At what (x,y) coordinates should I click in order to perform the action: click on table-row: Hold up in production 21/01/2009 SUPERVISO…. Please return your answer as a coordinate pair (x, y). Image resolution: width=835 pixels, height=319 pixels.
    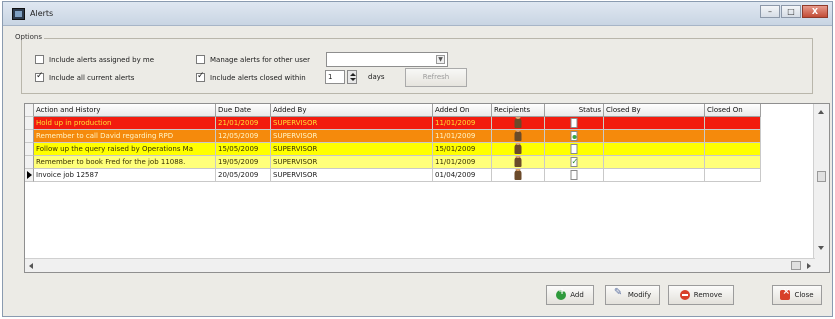
    Looking at the image, I should click on (420, 123).